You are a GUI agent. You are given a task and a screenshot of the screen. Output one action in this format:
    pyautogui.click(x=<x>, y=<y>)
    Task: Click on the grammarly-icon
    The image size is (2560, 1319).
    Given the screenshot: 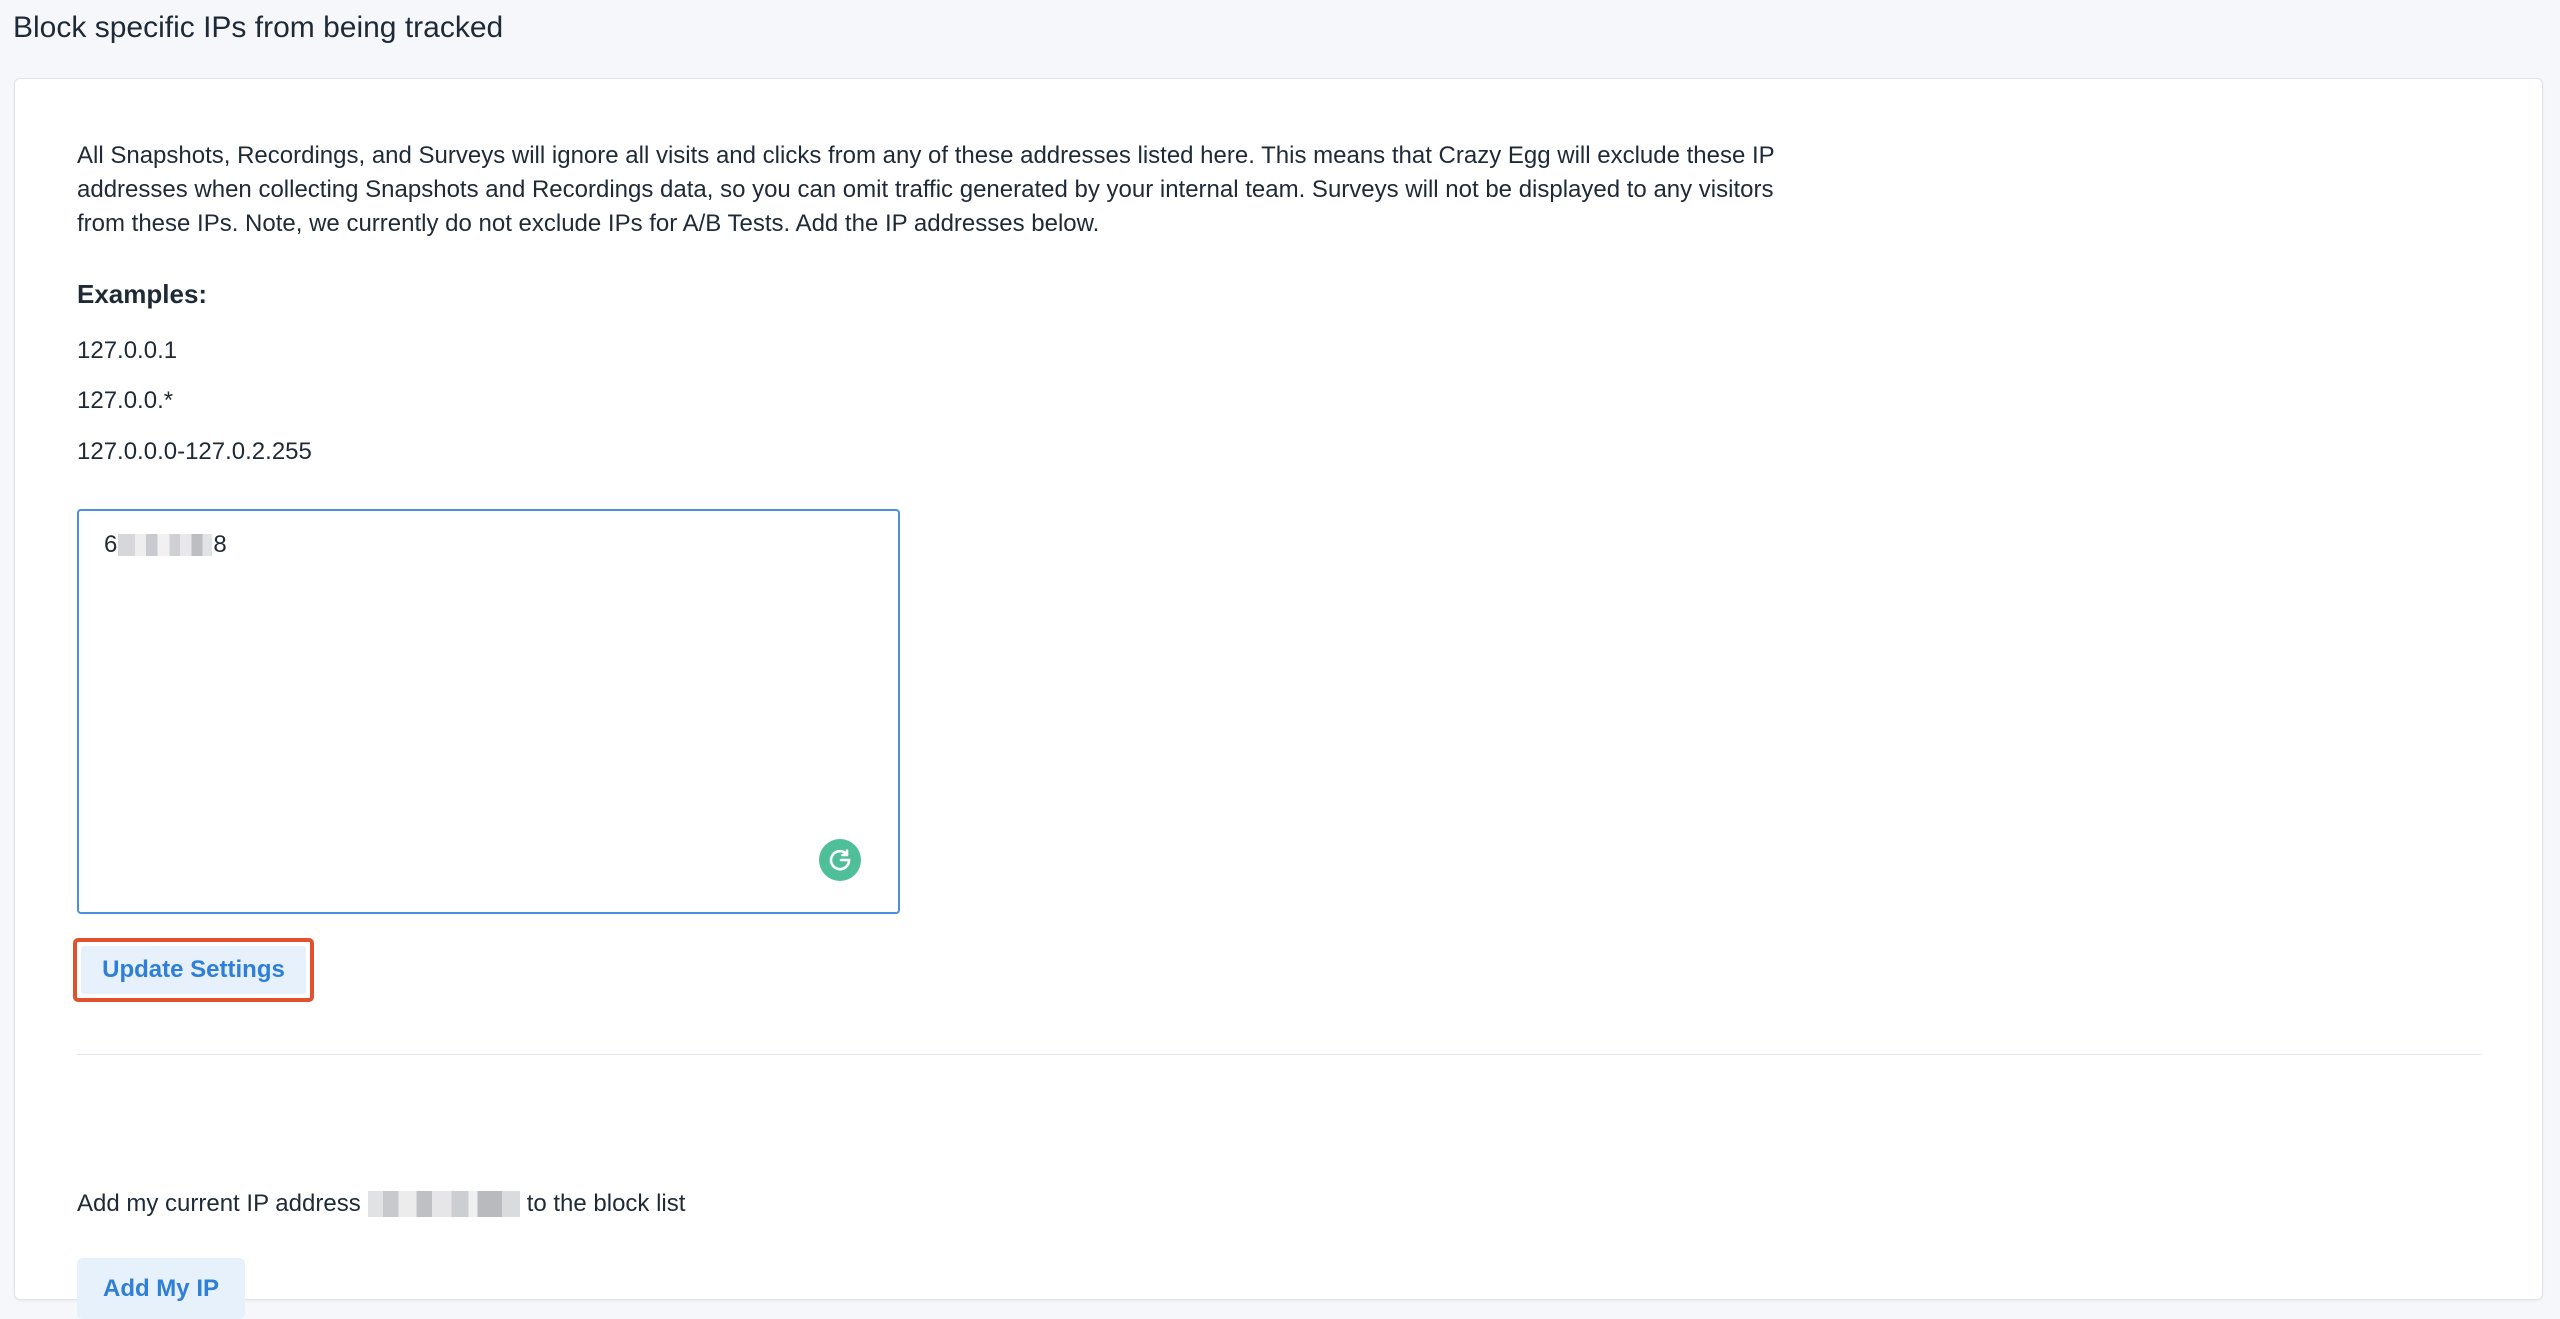 What is the action you would take?
    pyautogui.click(x=840, y=860)
    